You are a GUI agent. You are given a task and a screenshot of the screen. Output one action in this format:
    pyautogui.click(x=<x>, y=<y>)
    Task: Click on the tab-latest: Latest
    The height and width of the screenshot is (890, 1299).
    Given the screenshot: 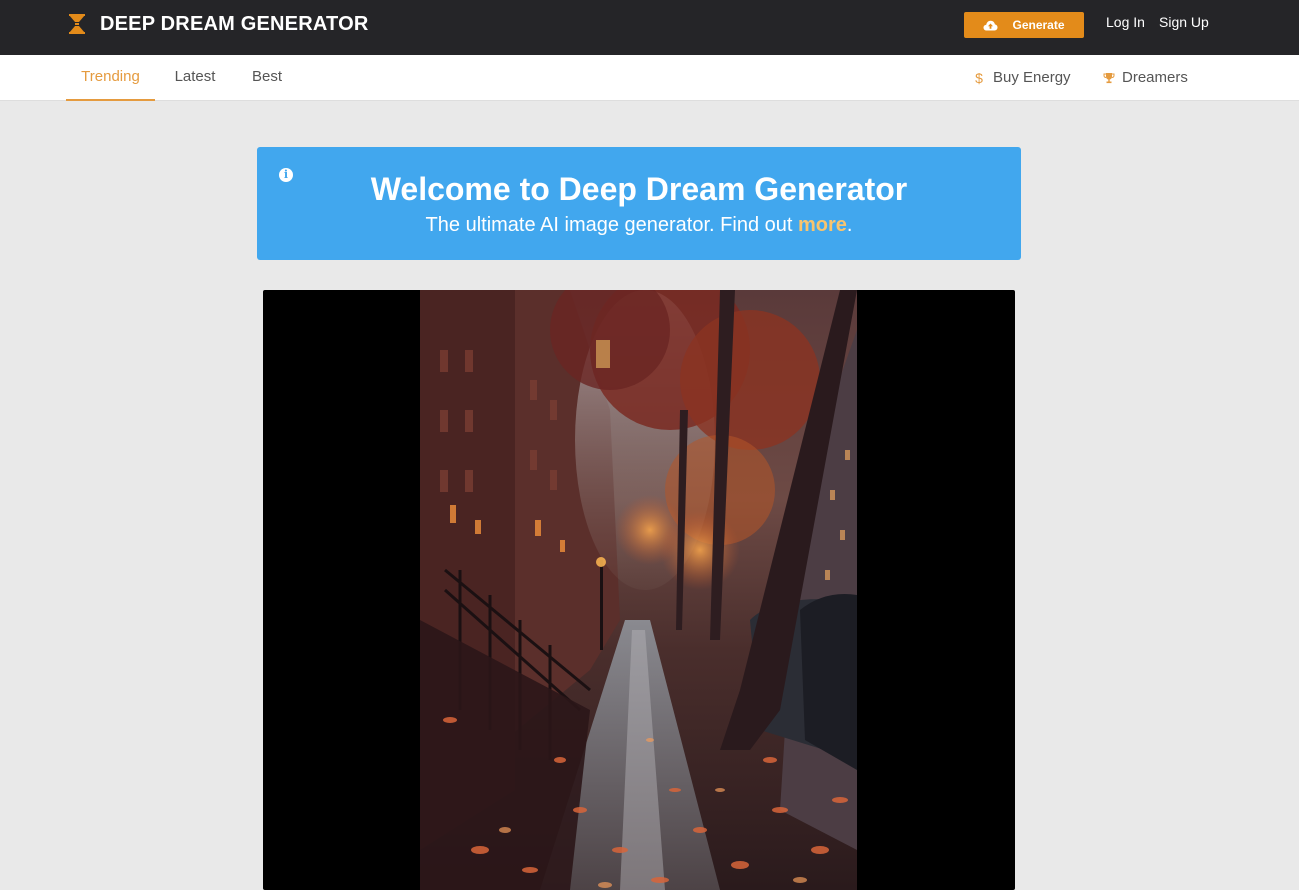 What is the action you would take?
    pyautogui.click(x=195, y=78)
    